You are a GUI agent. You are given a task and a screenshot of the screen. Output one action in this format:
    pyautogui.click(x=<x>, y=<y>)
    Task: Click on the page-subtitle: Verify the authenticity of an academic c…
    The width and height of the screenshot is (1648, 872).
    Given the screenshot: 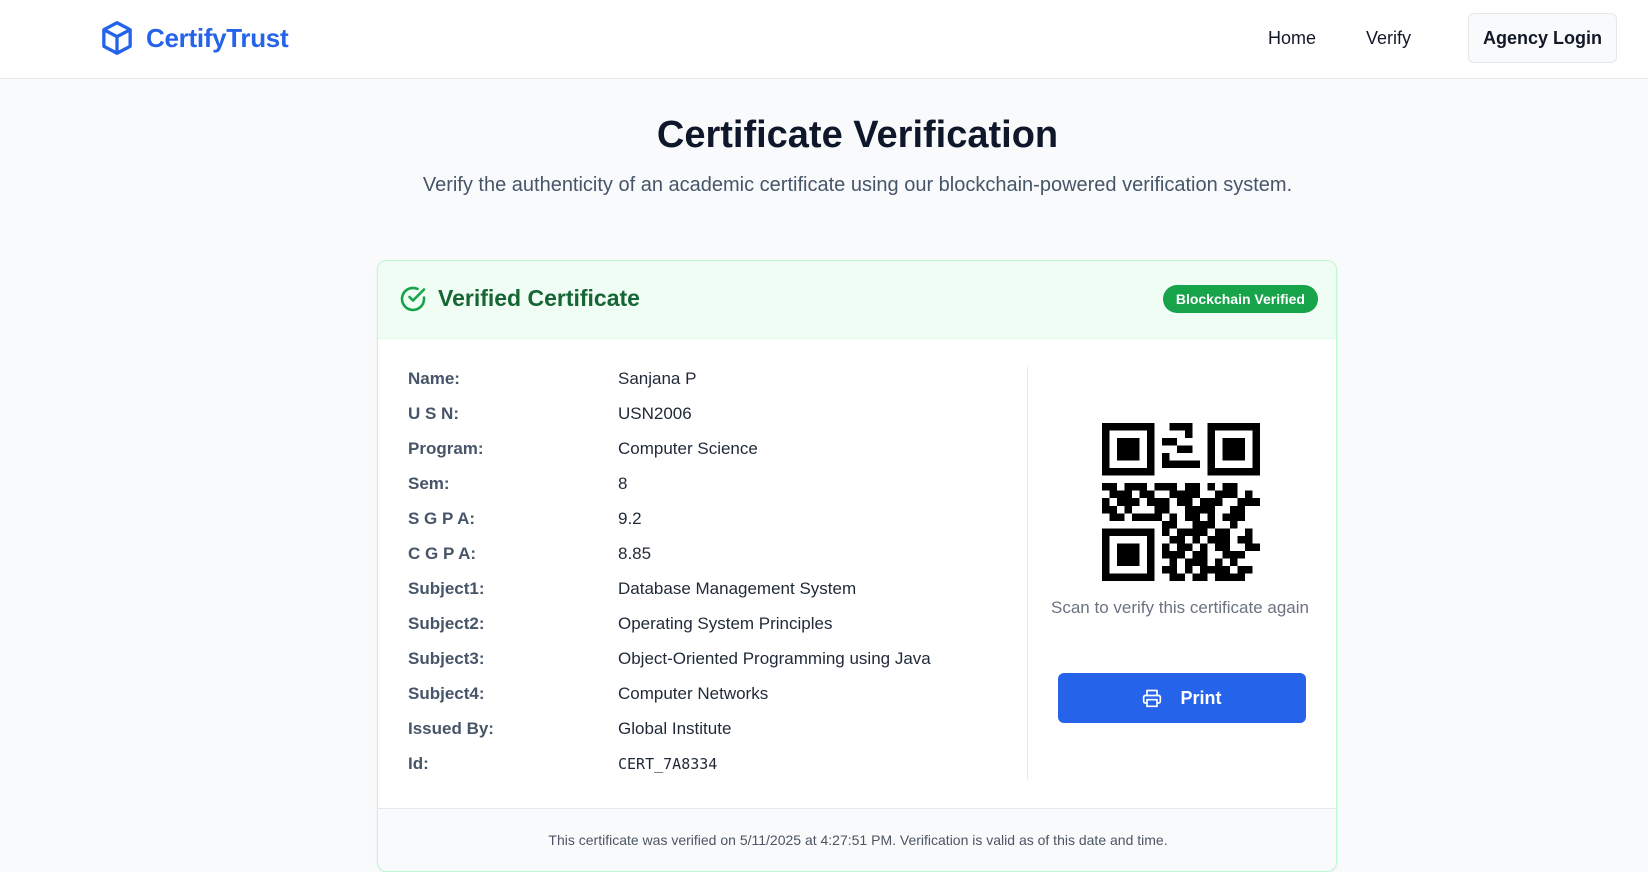 What is the action you would take?
    pyautogui.click(x=857, y=185)
    